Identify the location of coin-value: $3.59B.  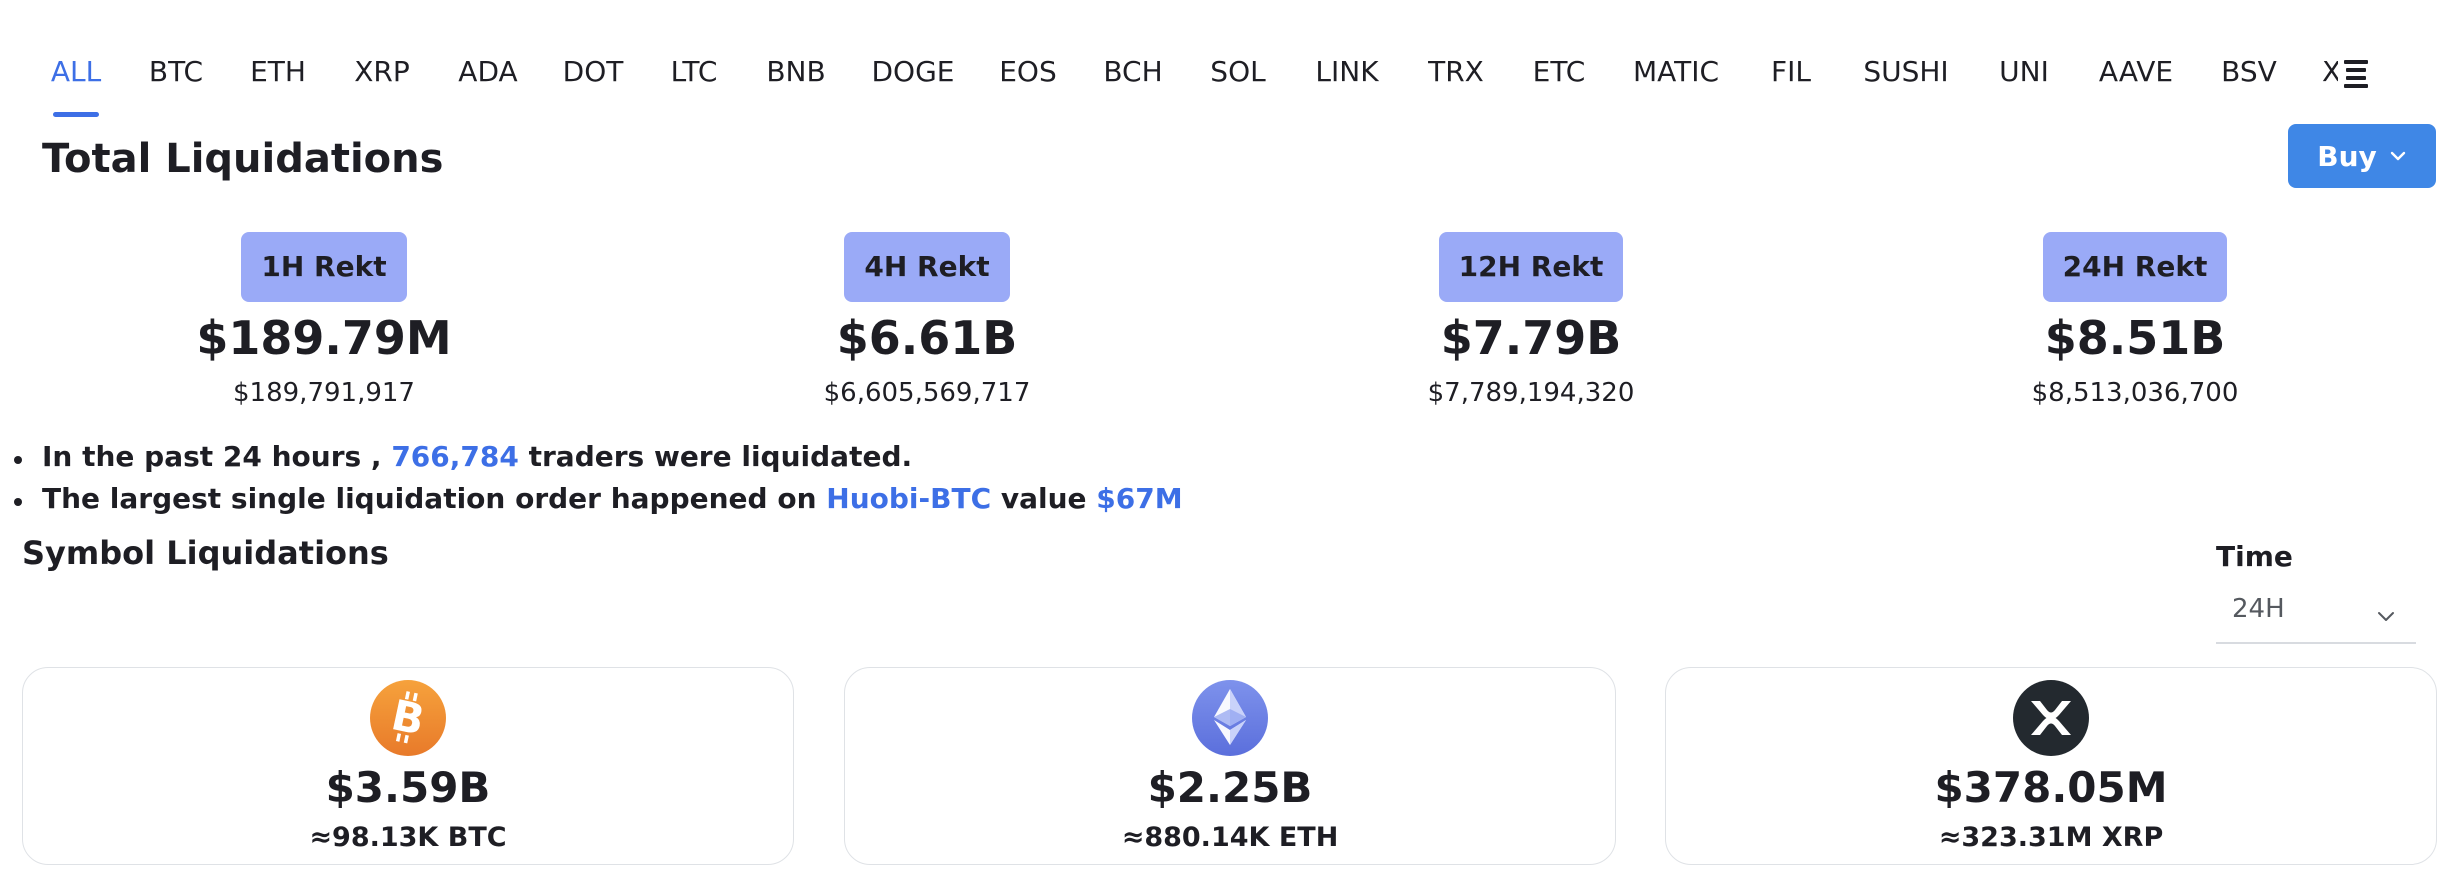
(408, 787).